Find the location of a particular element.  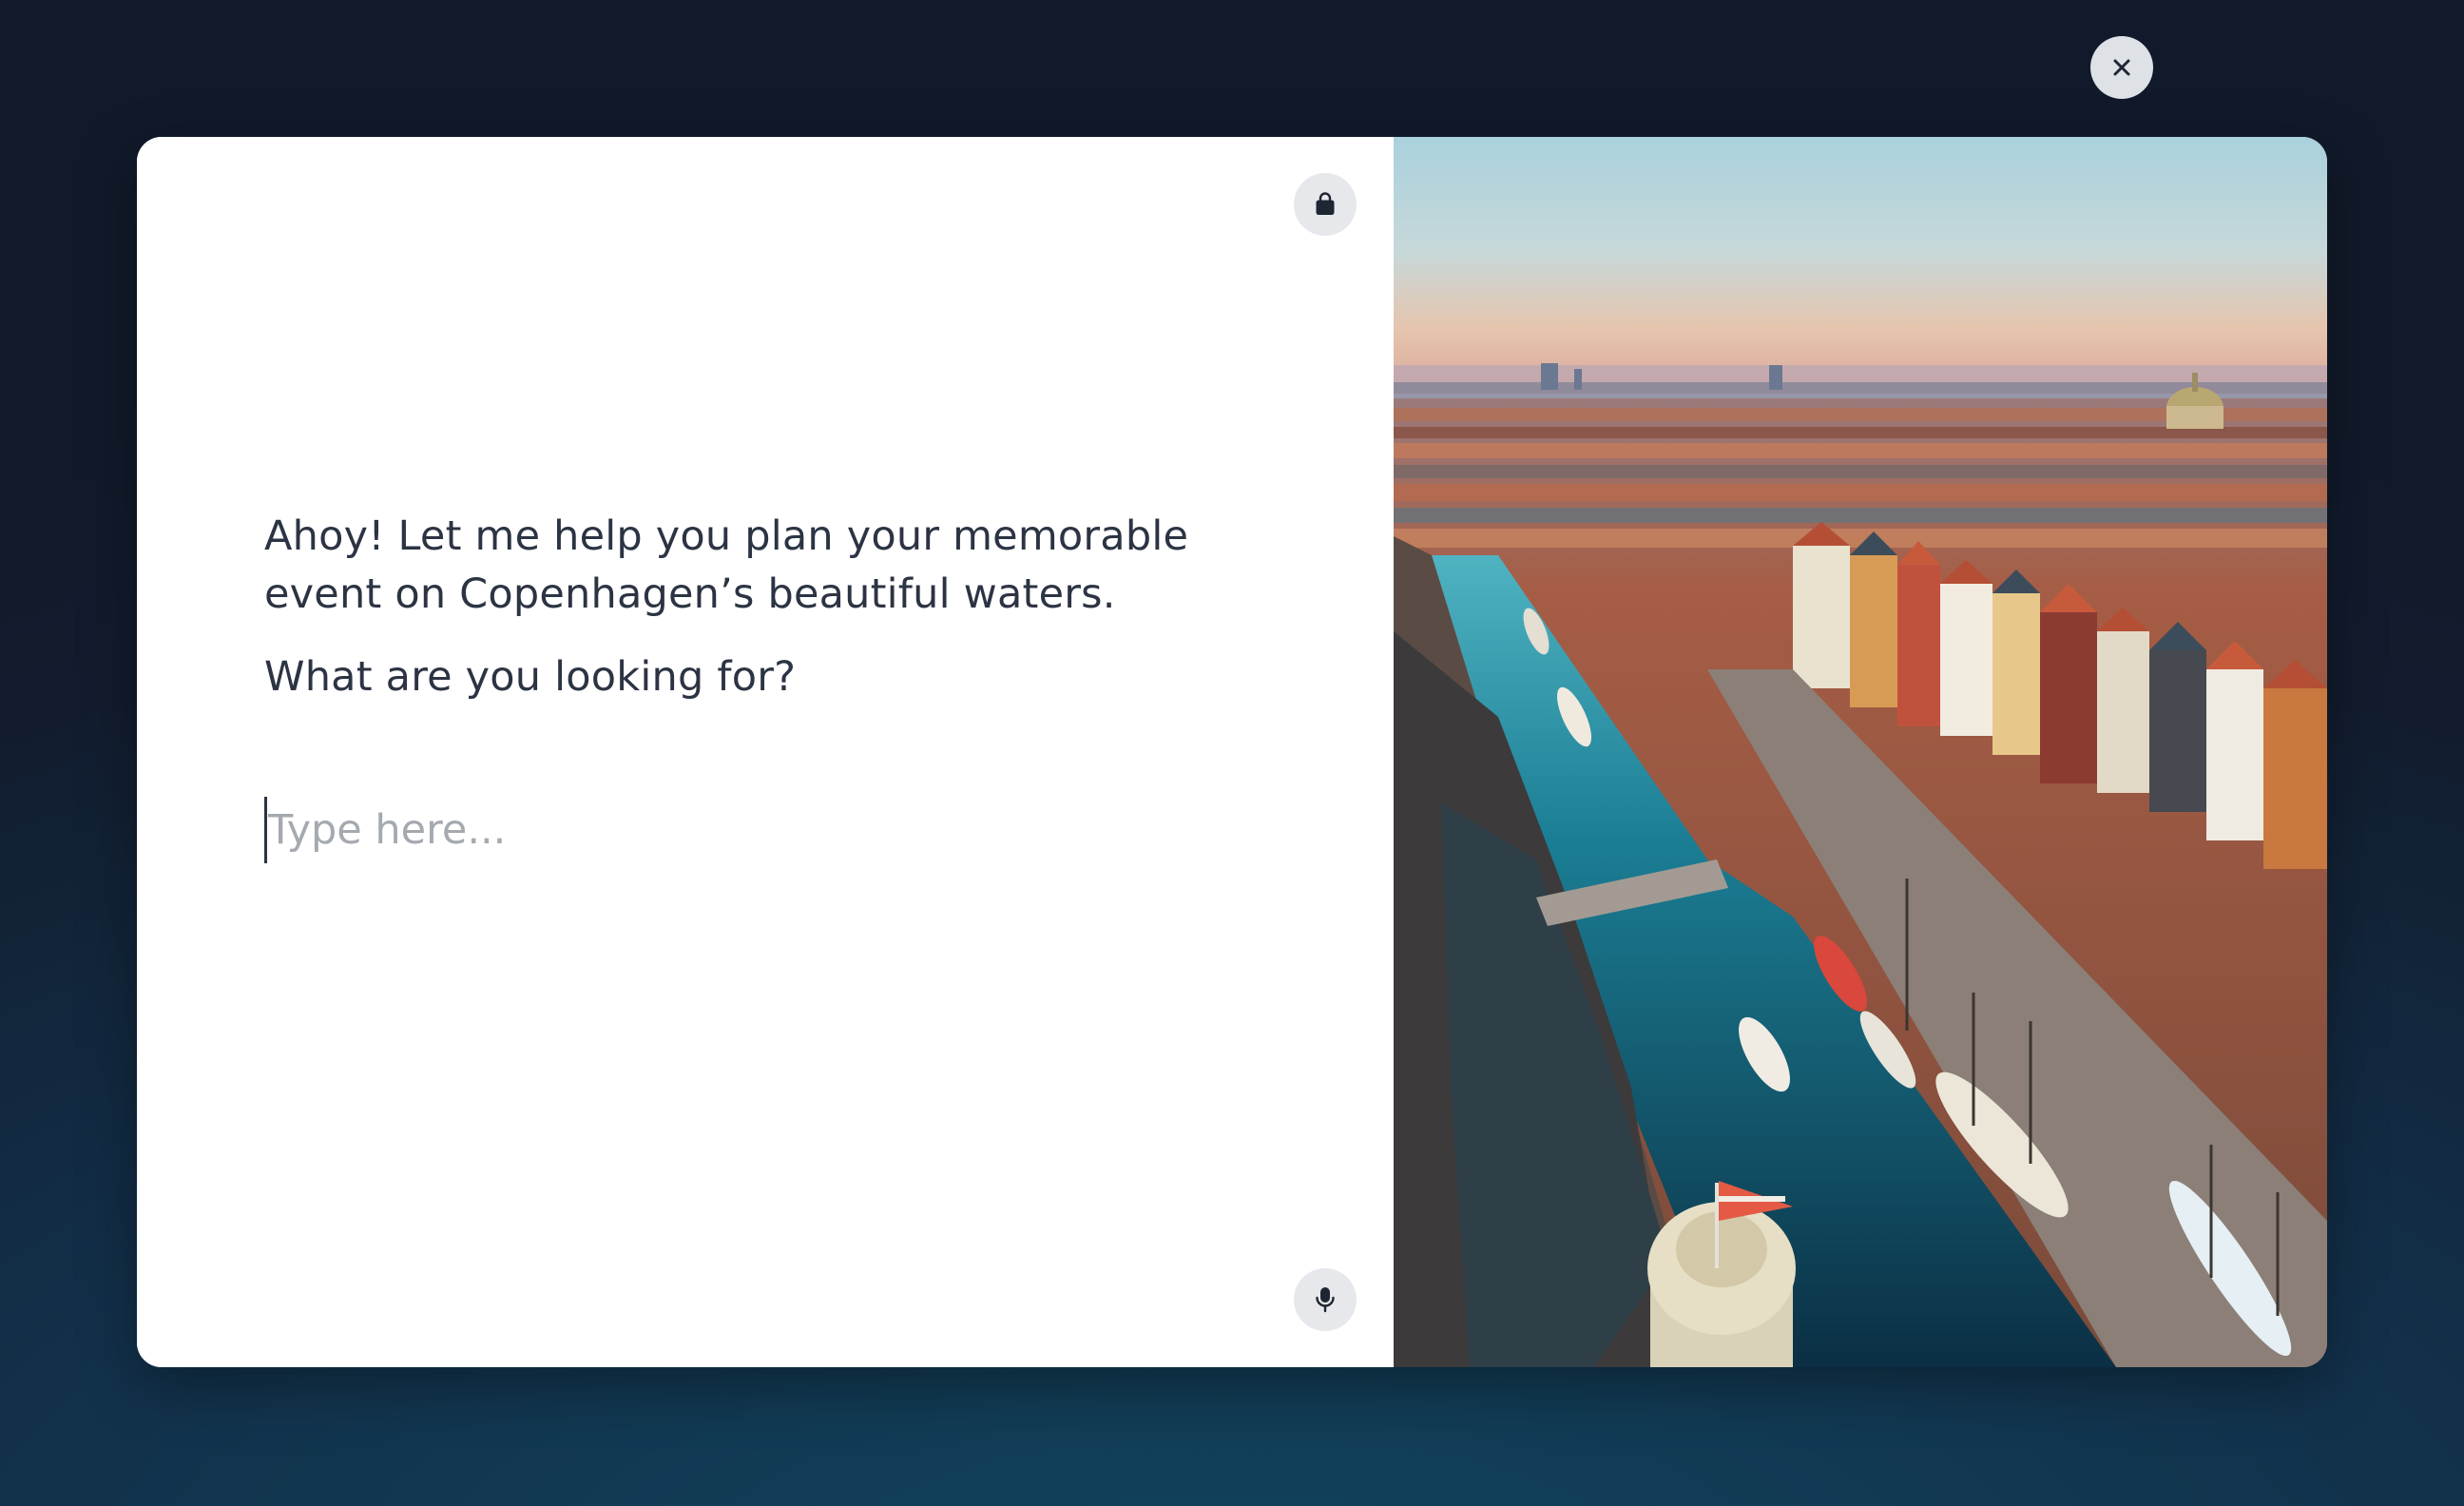

text-caret is located at coordinates (265, 830).